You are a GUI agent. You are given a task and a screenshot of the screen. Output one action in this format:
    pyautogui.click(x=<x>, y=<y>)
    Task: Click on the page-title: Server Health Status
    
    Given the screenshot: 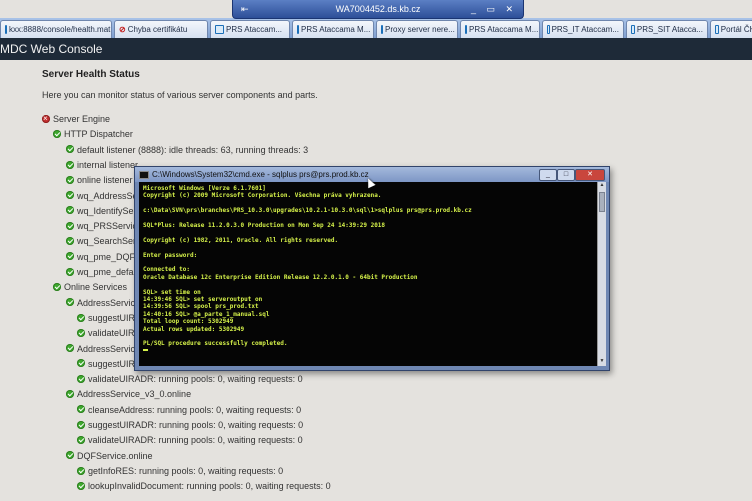 What is the action you would take?
    pyautogui.click(x=91, y=74)
    